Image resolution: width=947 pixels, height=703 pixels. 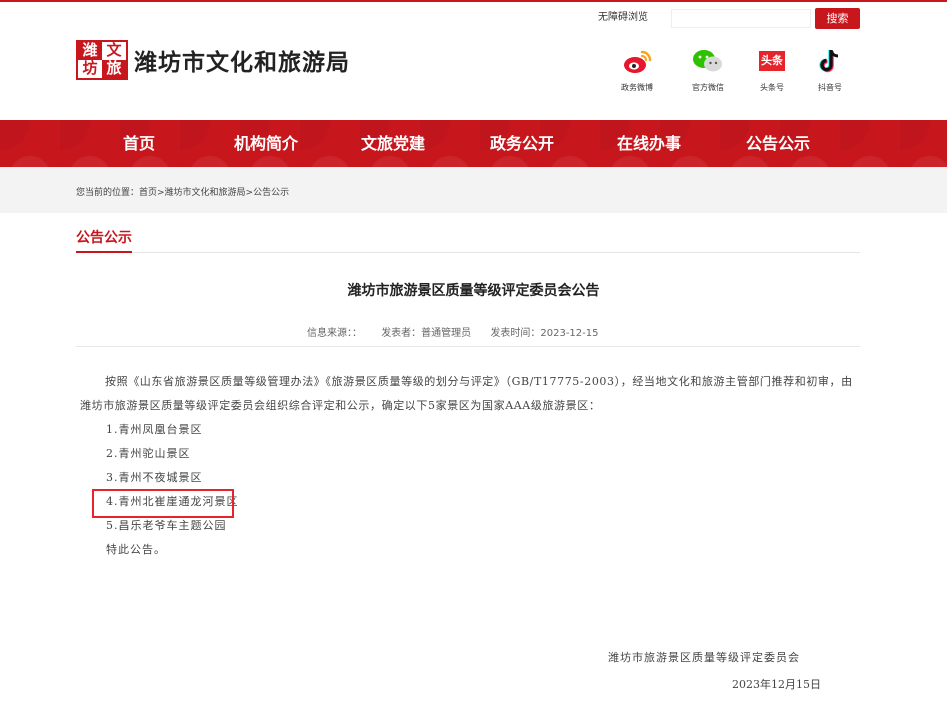 I want to click on social-weibo: 政务微博, so click(x=637, y=70).